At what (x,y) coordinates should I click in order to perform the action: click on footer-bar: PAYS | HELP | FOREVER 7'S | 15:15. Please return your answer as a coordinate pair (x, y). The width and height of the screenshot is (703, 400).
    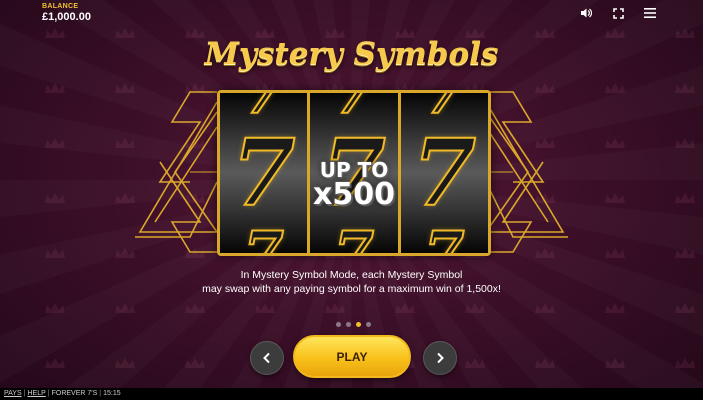
    Looking at the image, I should click on (351, 394).